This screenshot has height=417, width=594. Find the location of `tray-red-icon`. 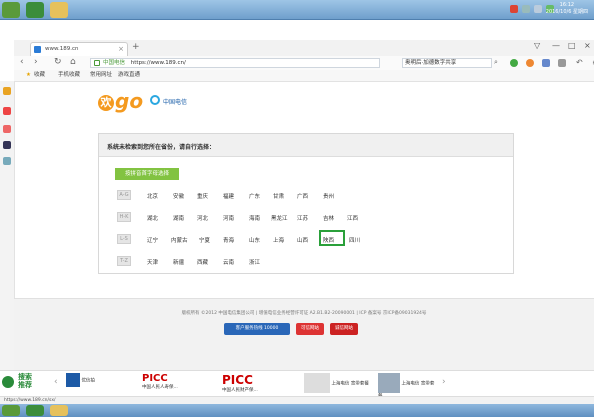

tray-red-icon is located at coordinates (514, 9).